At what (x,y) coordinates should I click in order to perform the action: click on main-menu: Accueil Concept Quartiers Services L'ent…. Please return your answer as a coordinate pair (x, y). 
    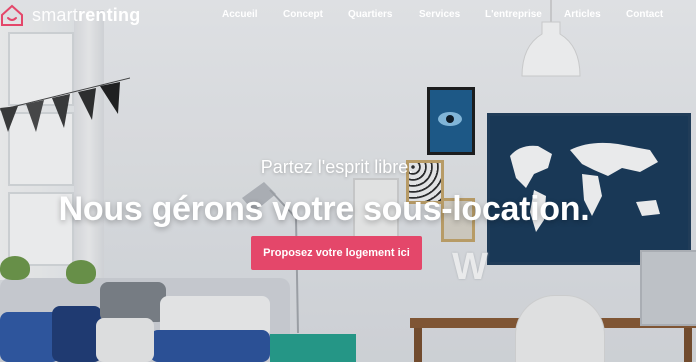
    Looking at the image, I should click on (348, 16).